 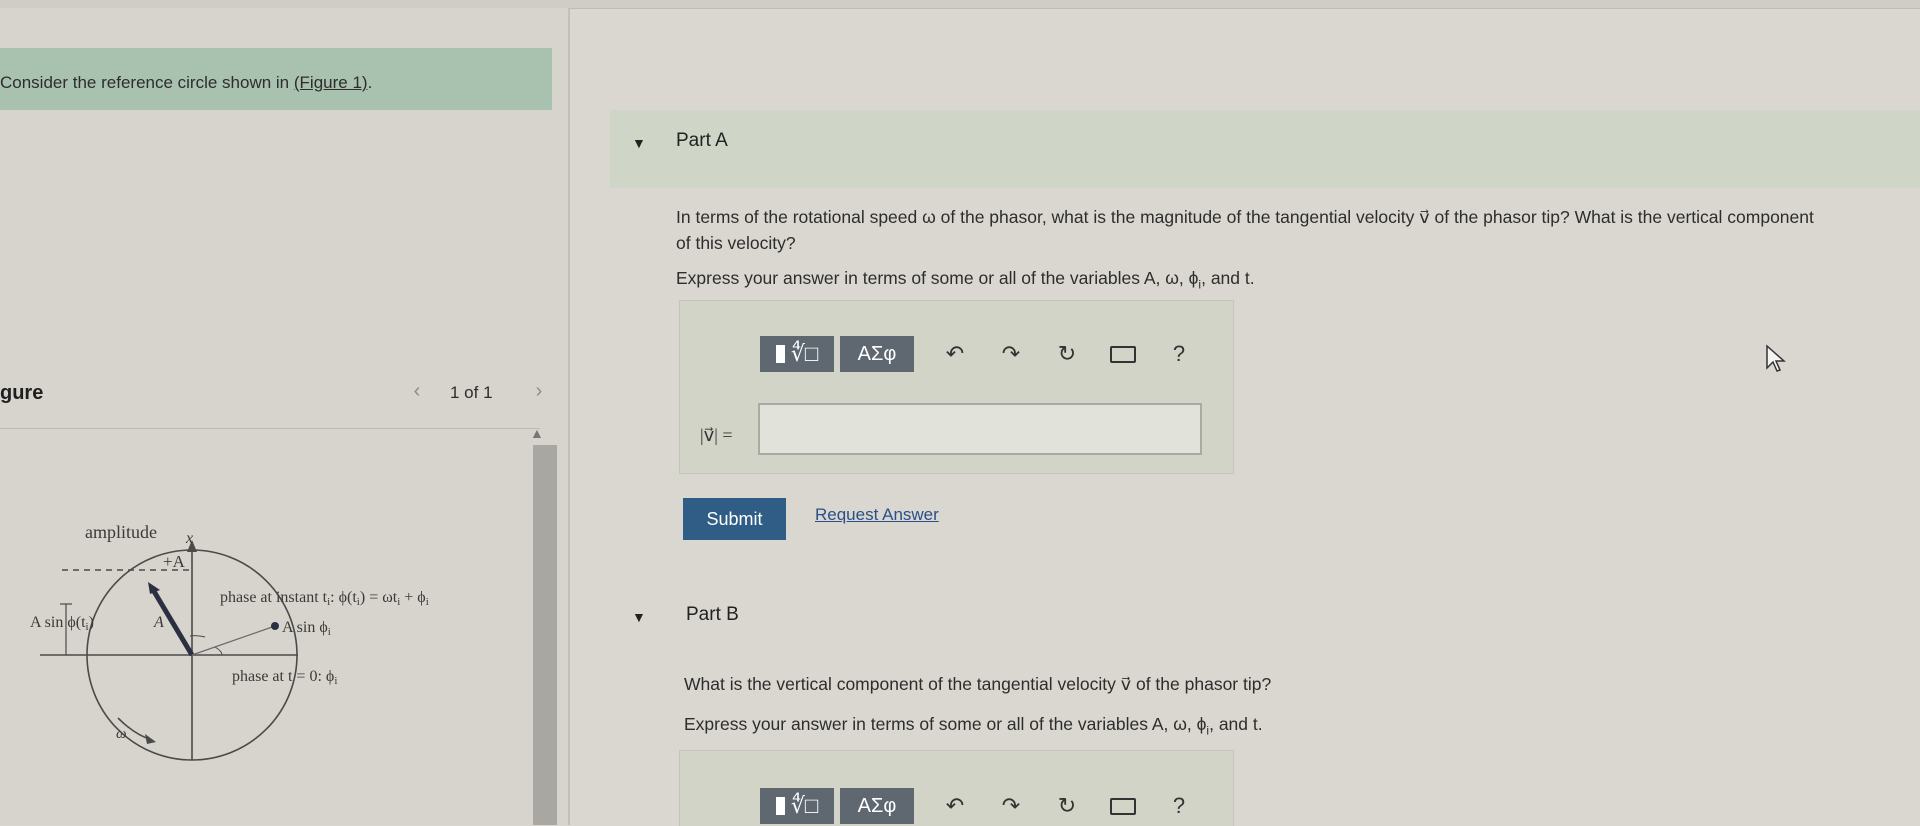 I want to click on mouse-cursor-icon, so click(x=1776, y=358).